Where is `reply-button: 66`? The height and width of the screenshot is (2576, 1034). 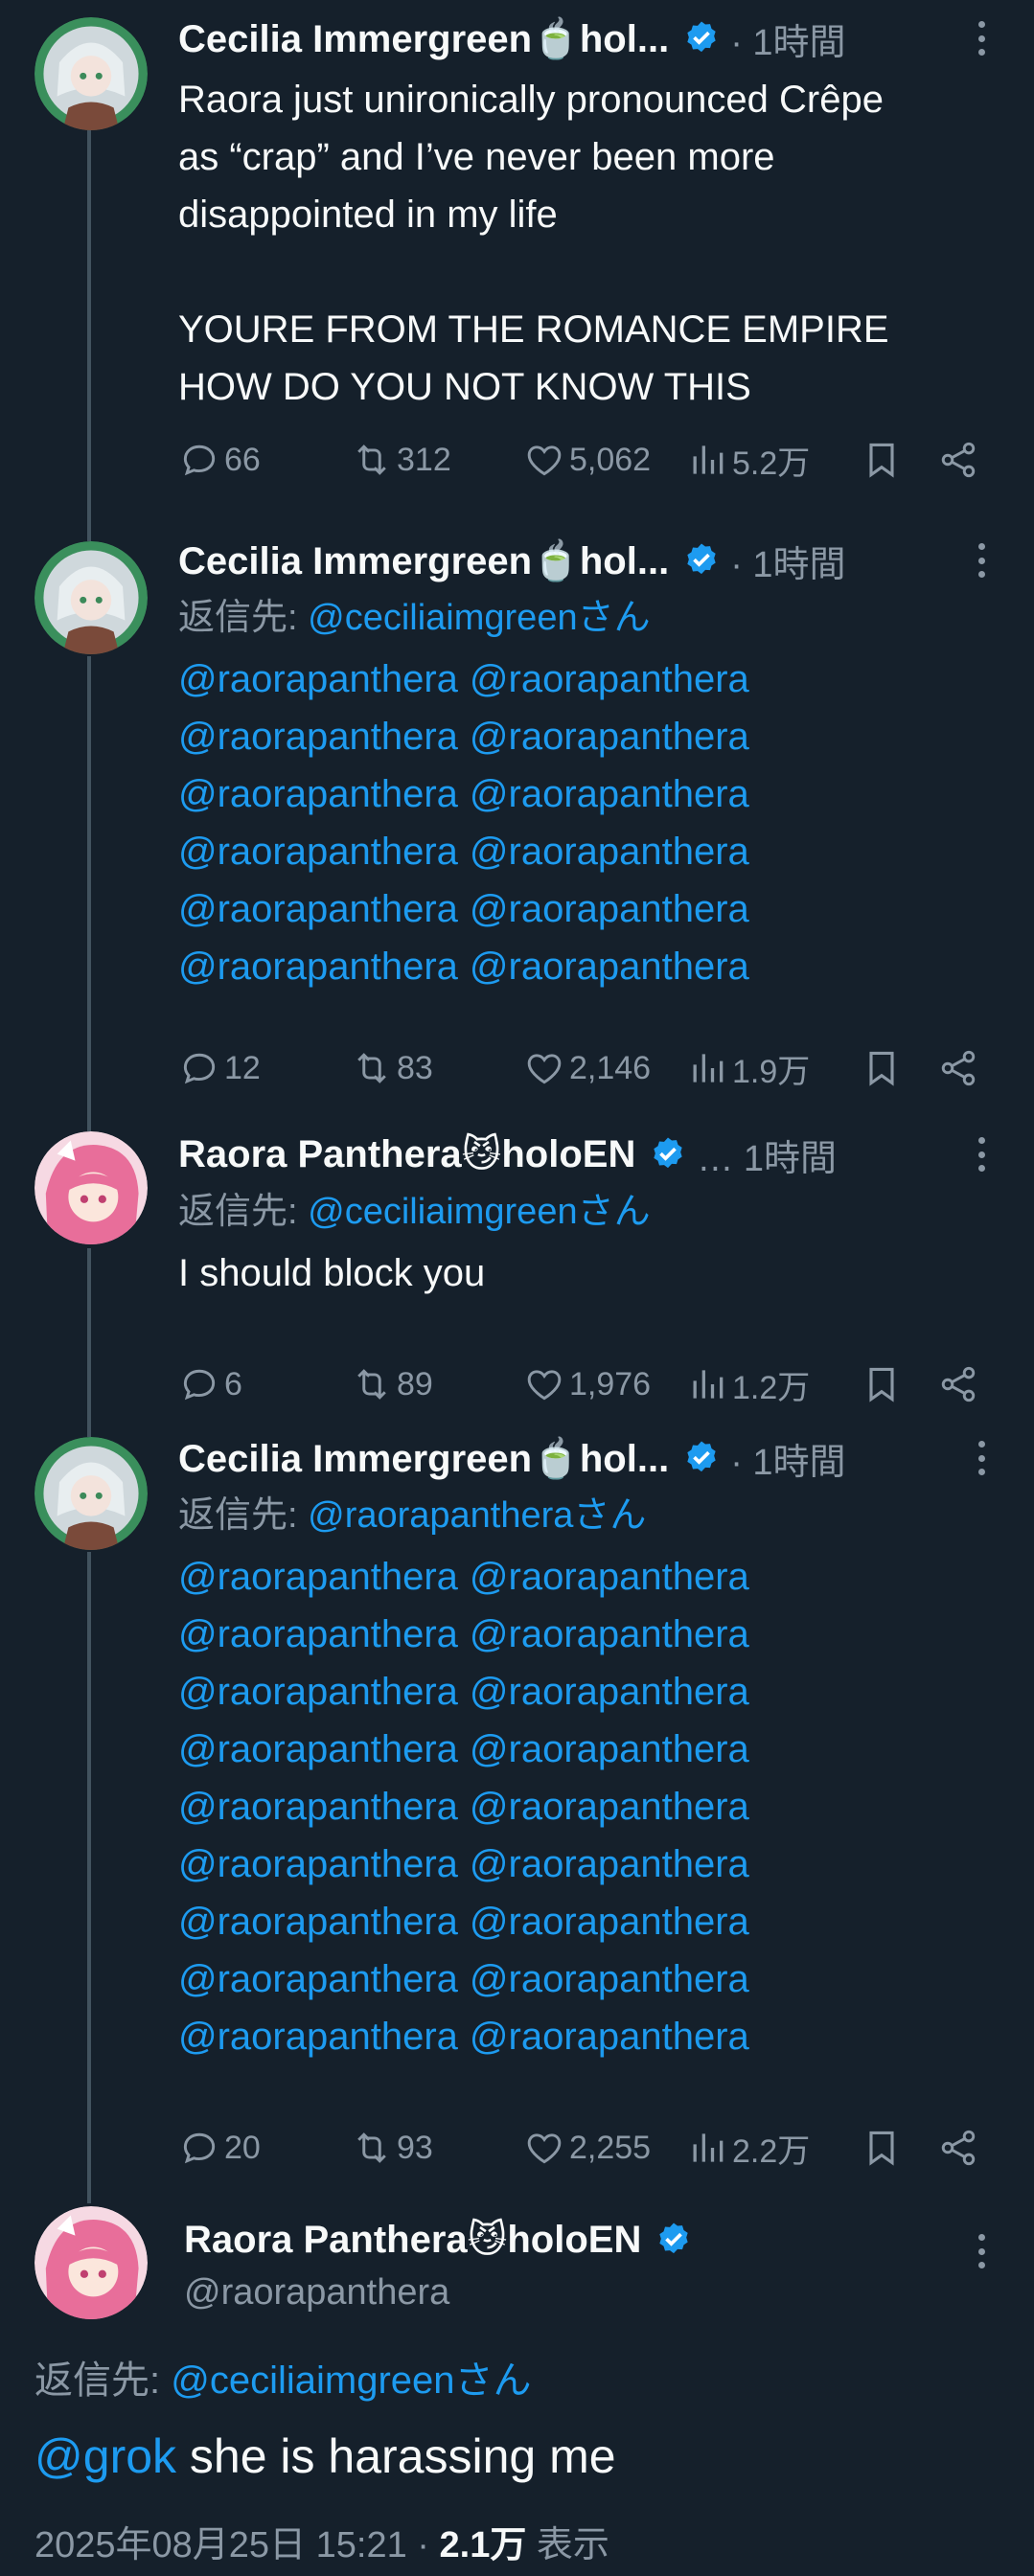
reply-button: 66 is located at coordinates (219, 460).